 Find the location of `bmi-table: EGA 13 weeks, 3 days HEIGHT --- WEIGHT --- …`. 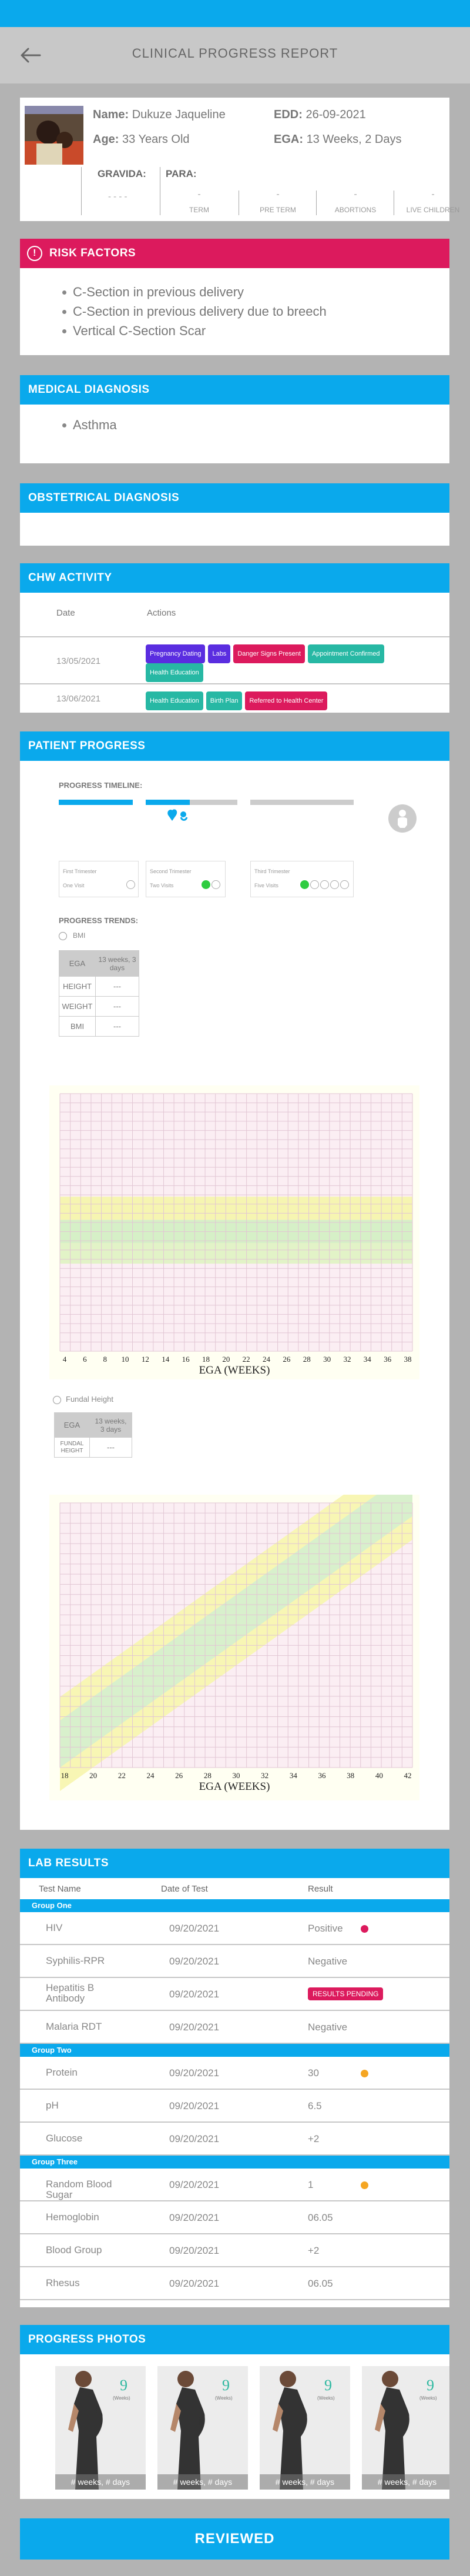

bmi-table: EGA 13 weeks, 3 days HEIGHT --- WEIGHT --- … is located at coordinates (99, 993).